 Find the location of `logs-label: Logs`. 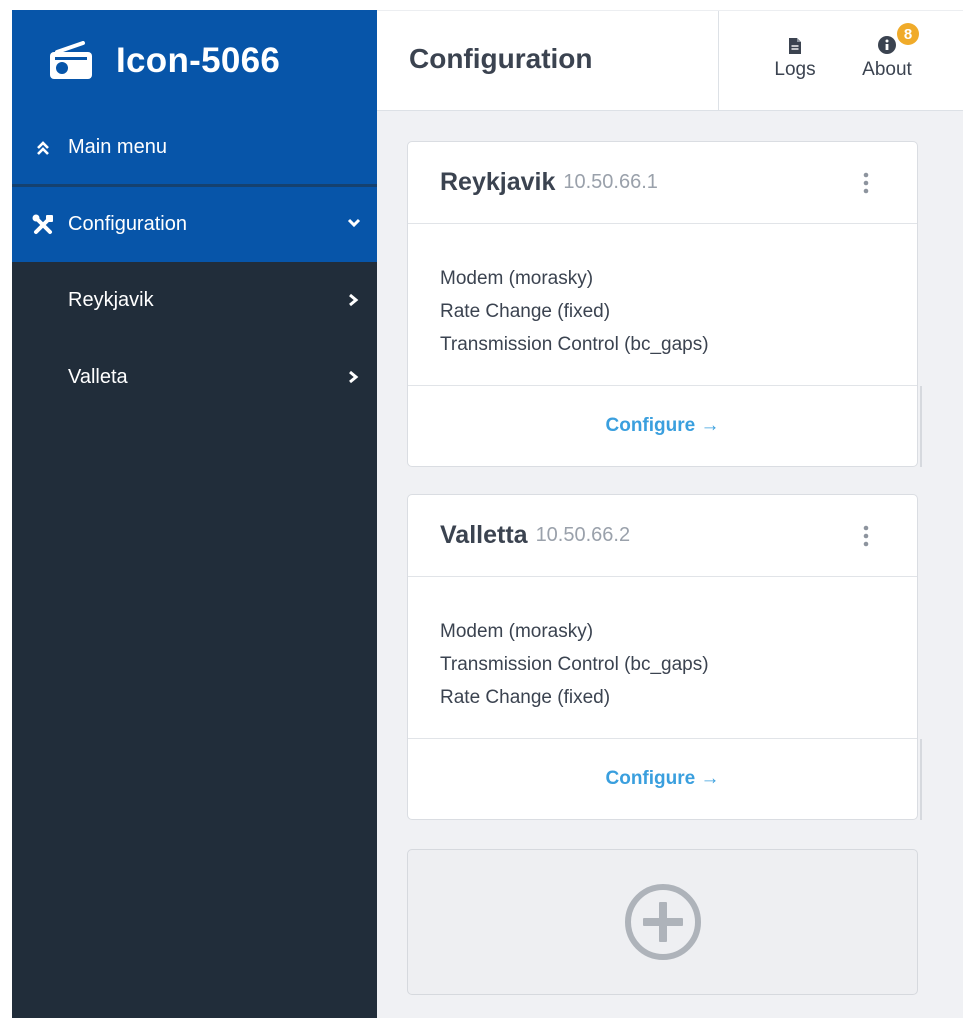

logs-label: Logs is located at coordinates (795, 69).